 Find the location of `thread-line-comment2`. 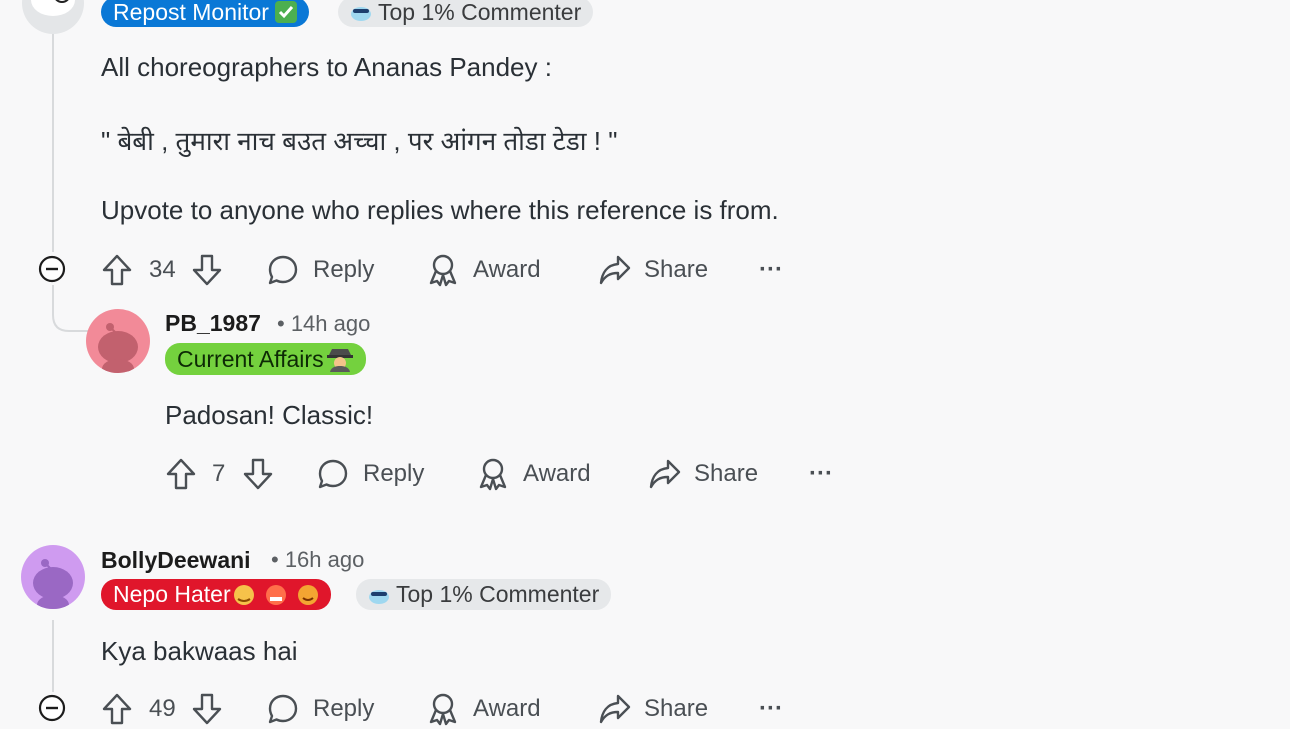

thread-line-comment2 is located at coordinates (53, 656).